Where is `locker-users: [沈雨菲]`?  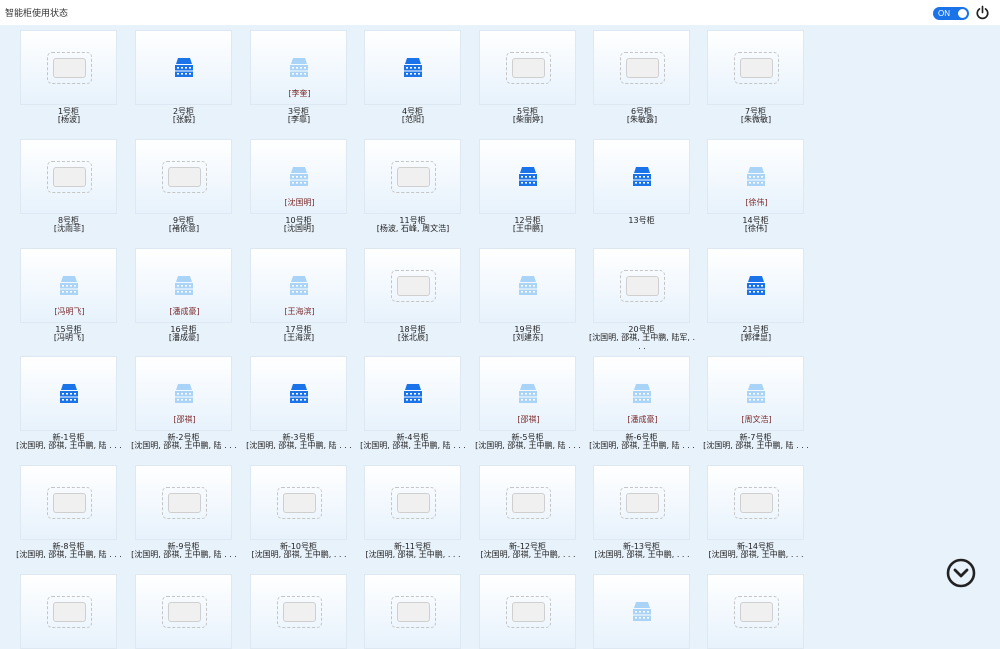 locker-users: [沈雨菲] is located at coordinates (69, 228).